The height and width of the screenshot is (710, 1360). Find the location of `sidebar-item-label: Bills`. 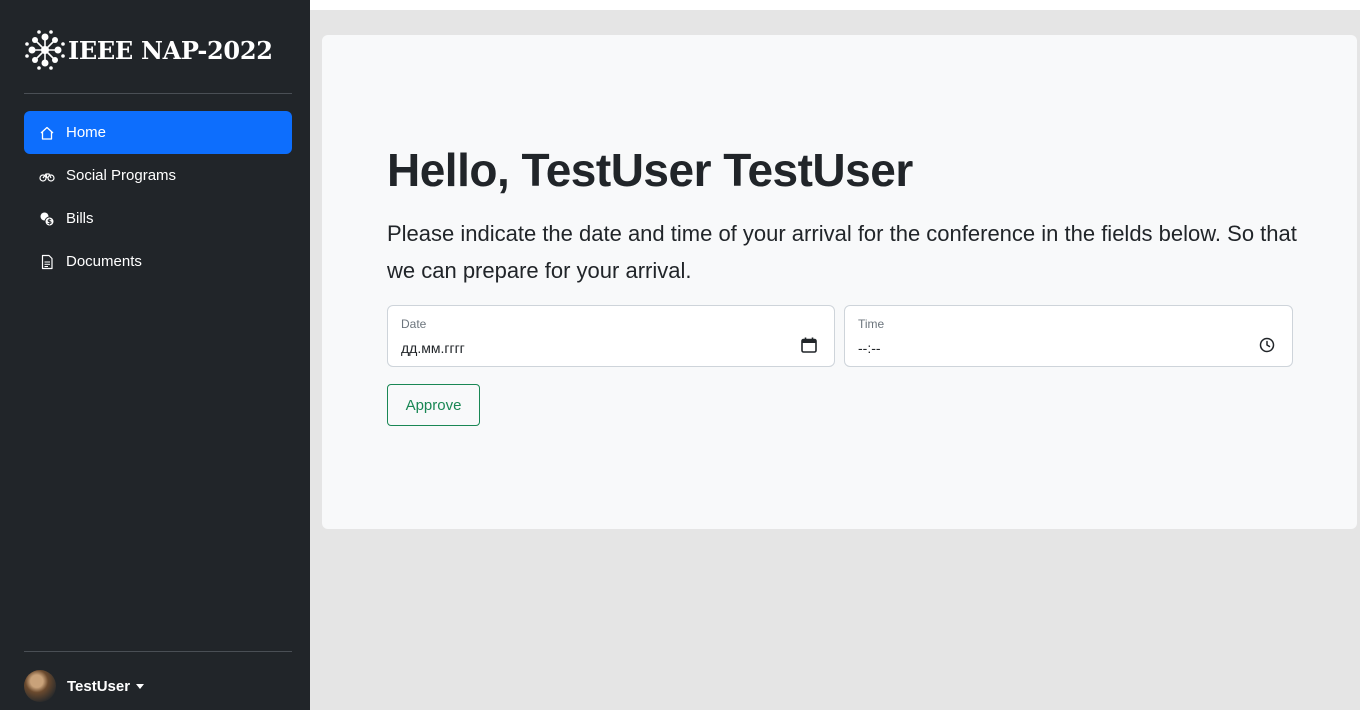

sidebar-item-label: Bills is located at coordinates (80, 218).